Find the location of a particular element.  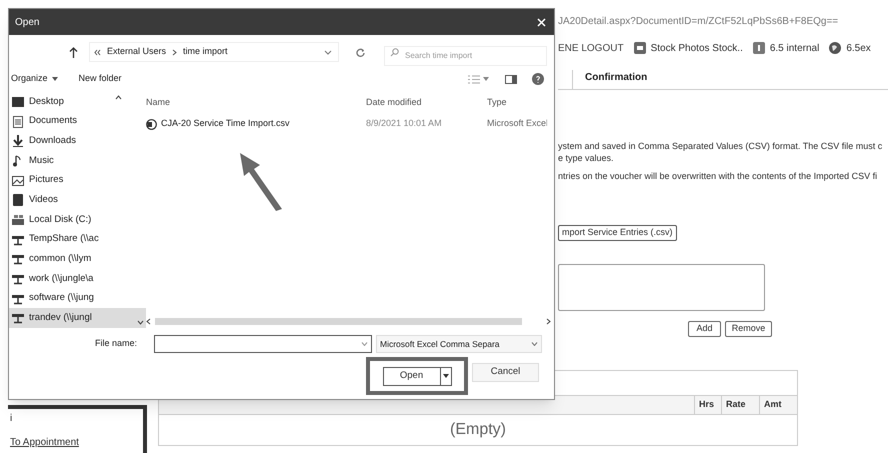

breadcrumb-item: time import is located at coordinates (205, 52).